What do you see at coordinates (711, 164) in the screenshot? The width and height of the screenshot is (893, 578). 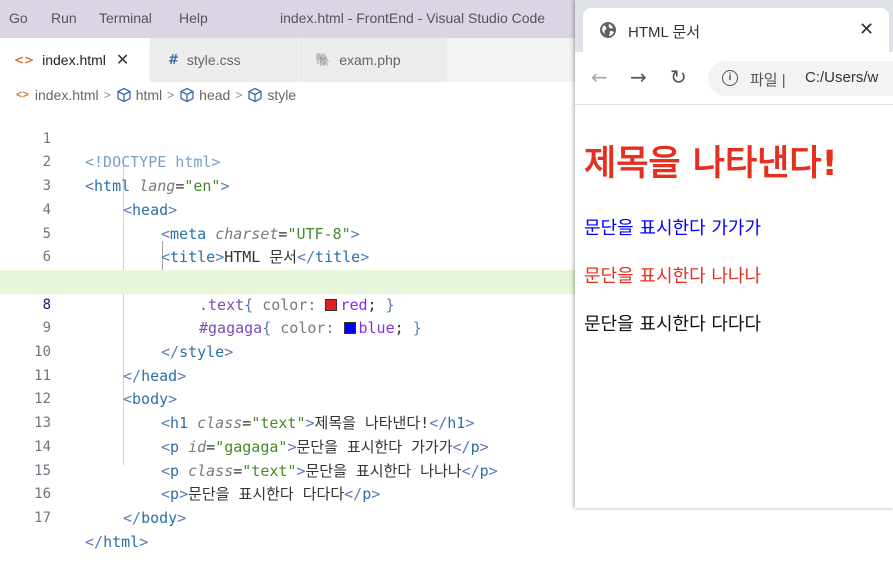 I see `page-heading: 제목을 나타낸다!` at bounding box center [711, 164].